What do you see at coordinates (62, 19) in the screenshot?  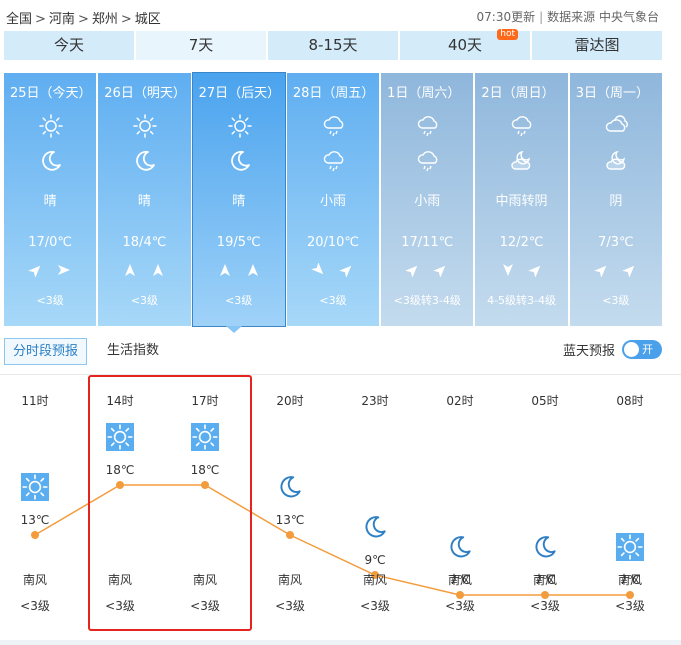 I see `breadcrumb-province: 河南` at bounding box center [62, 19].